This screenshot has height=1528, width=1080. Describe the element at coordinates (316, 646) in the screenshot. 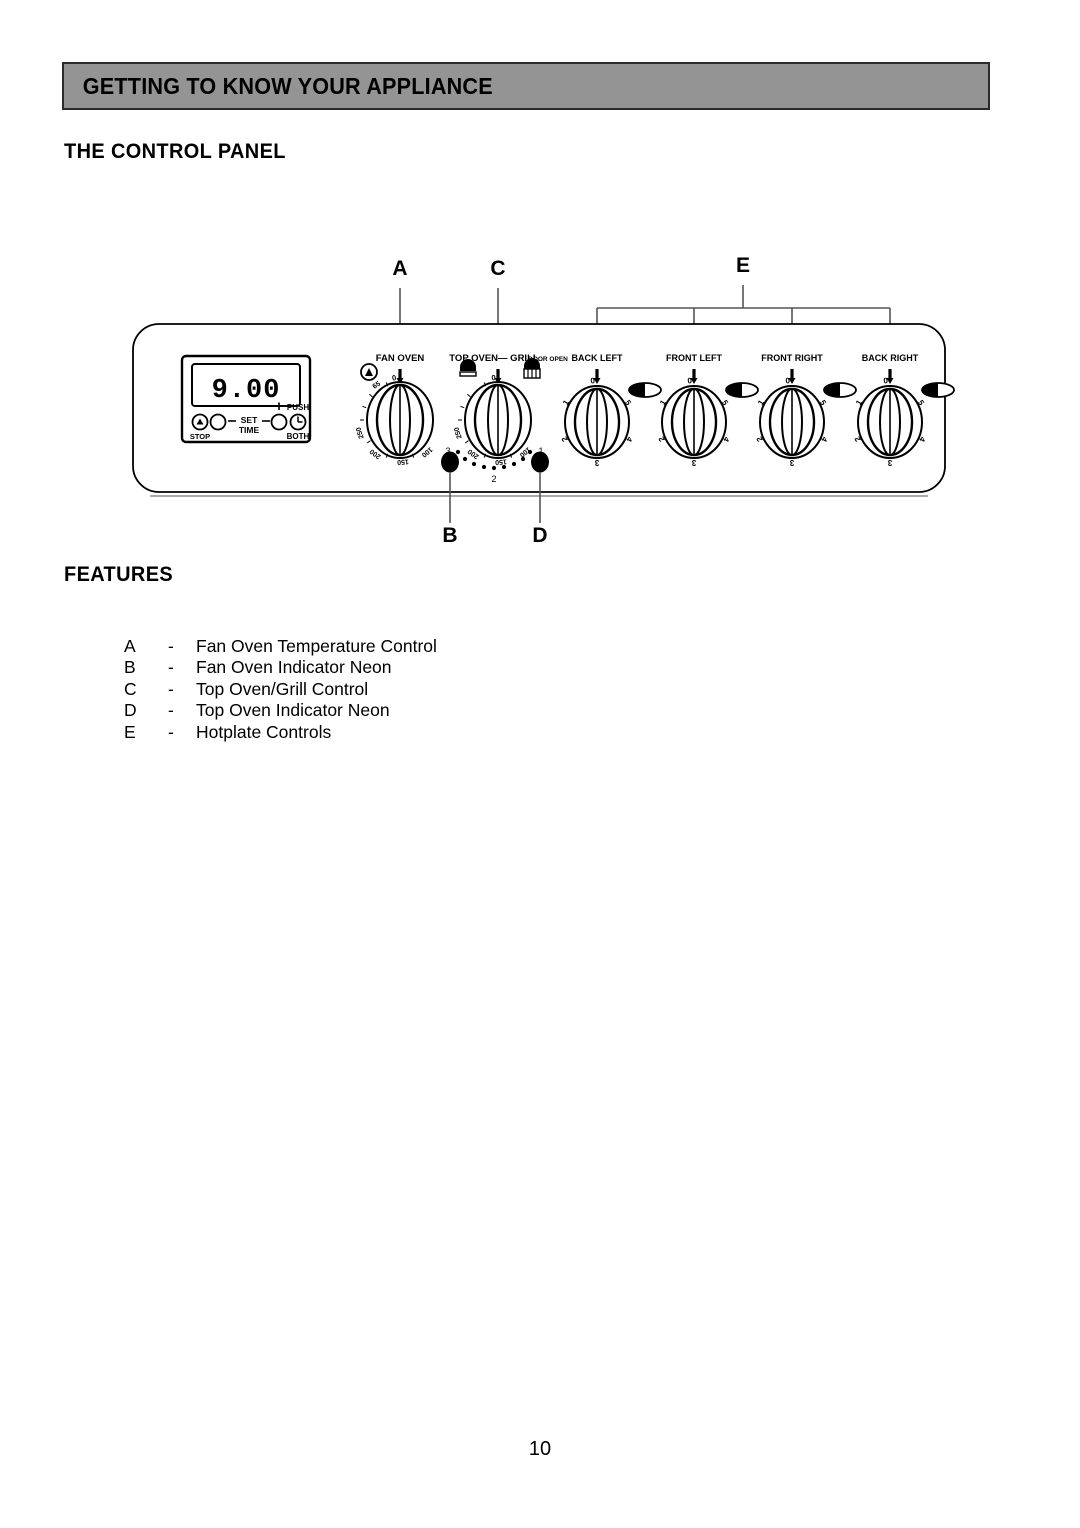

I see `feature-text: Fan Oven Temperature Control` at that location.